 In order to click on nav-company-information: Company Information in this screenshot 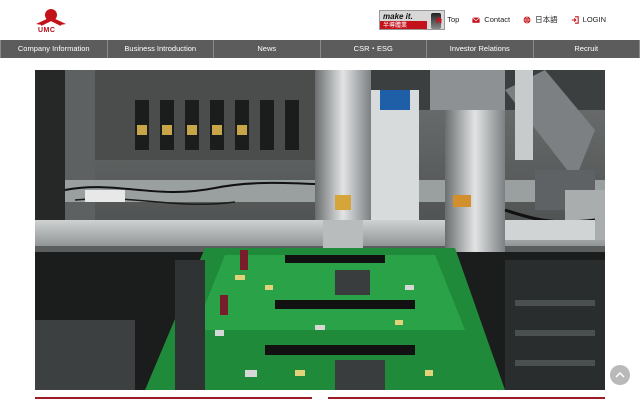, I will do `click(54, 49)`.